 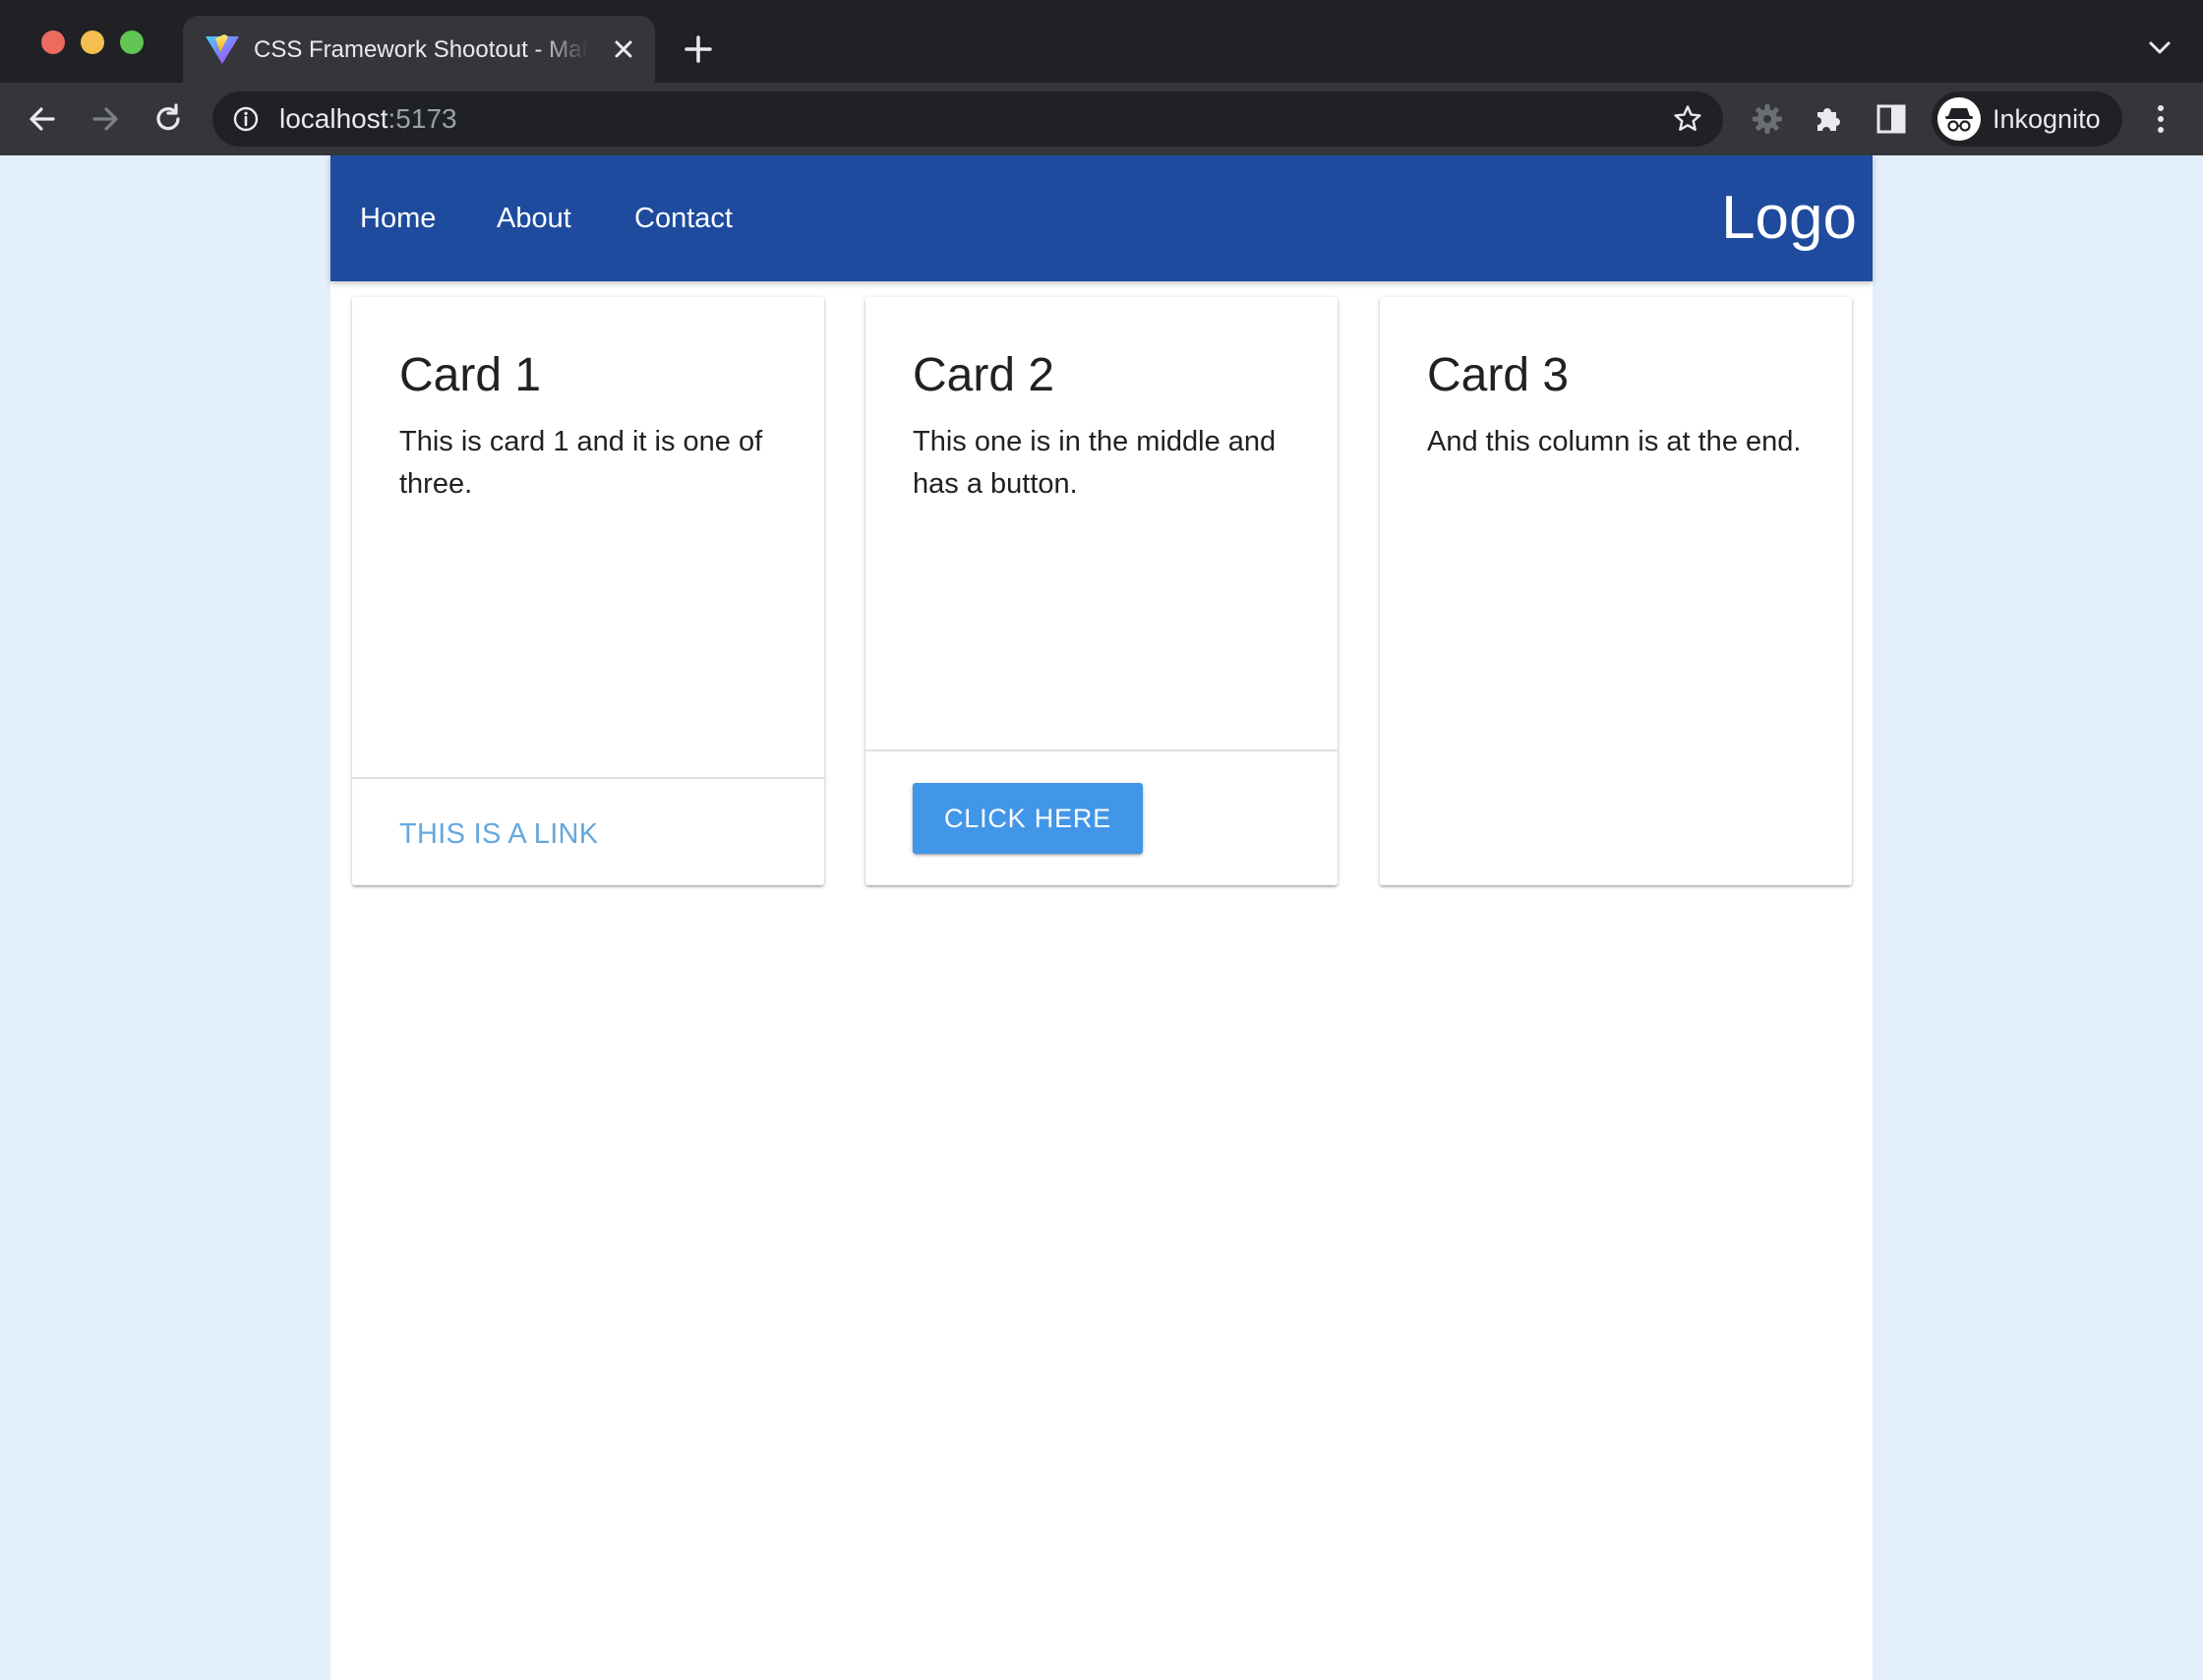 I want to click on card-action: Click here, so click(x=1102, y=817).